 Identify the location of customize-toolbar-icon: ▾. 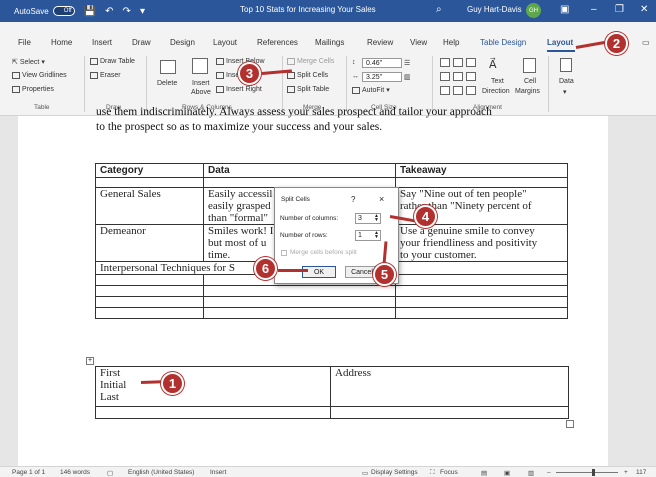
(142, 11).